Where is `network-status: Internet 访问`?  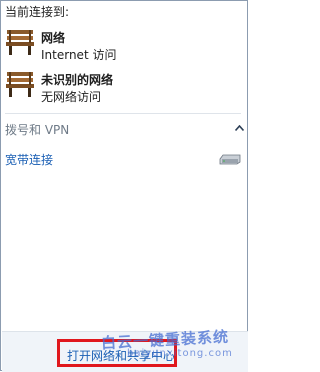 network-status: Internet 访问 is located at coordinates (79, 55).